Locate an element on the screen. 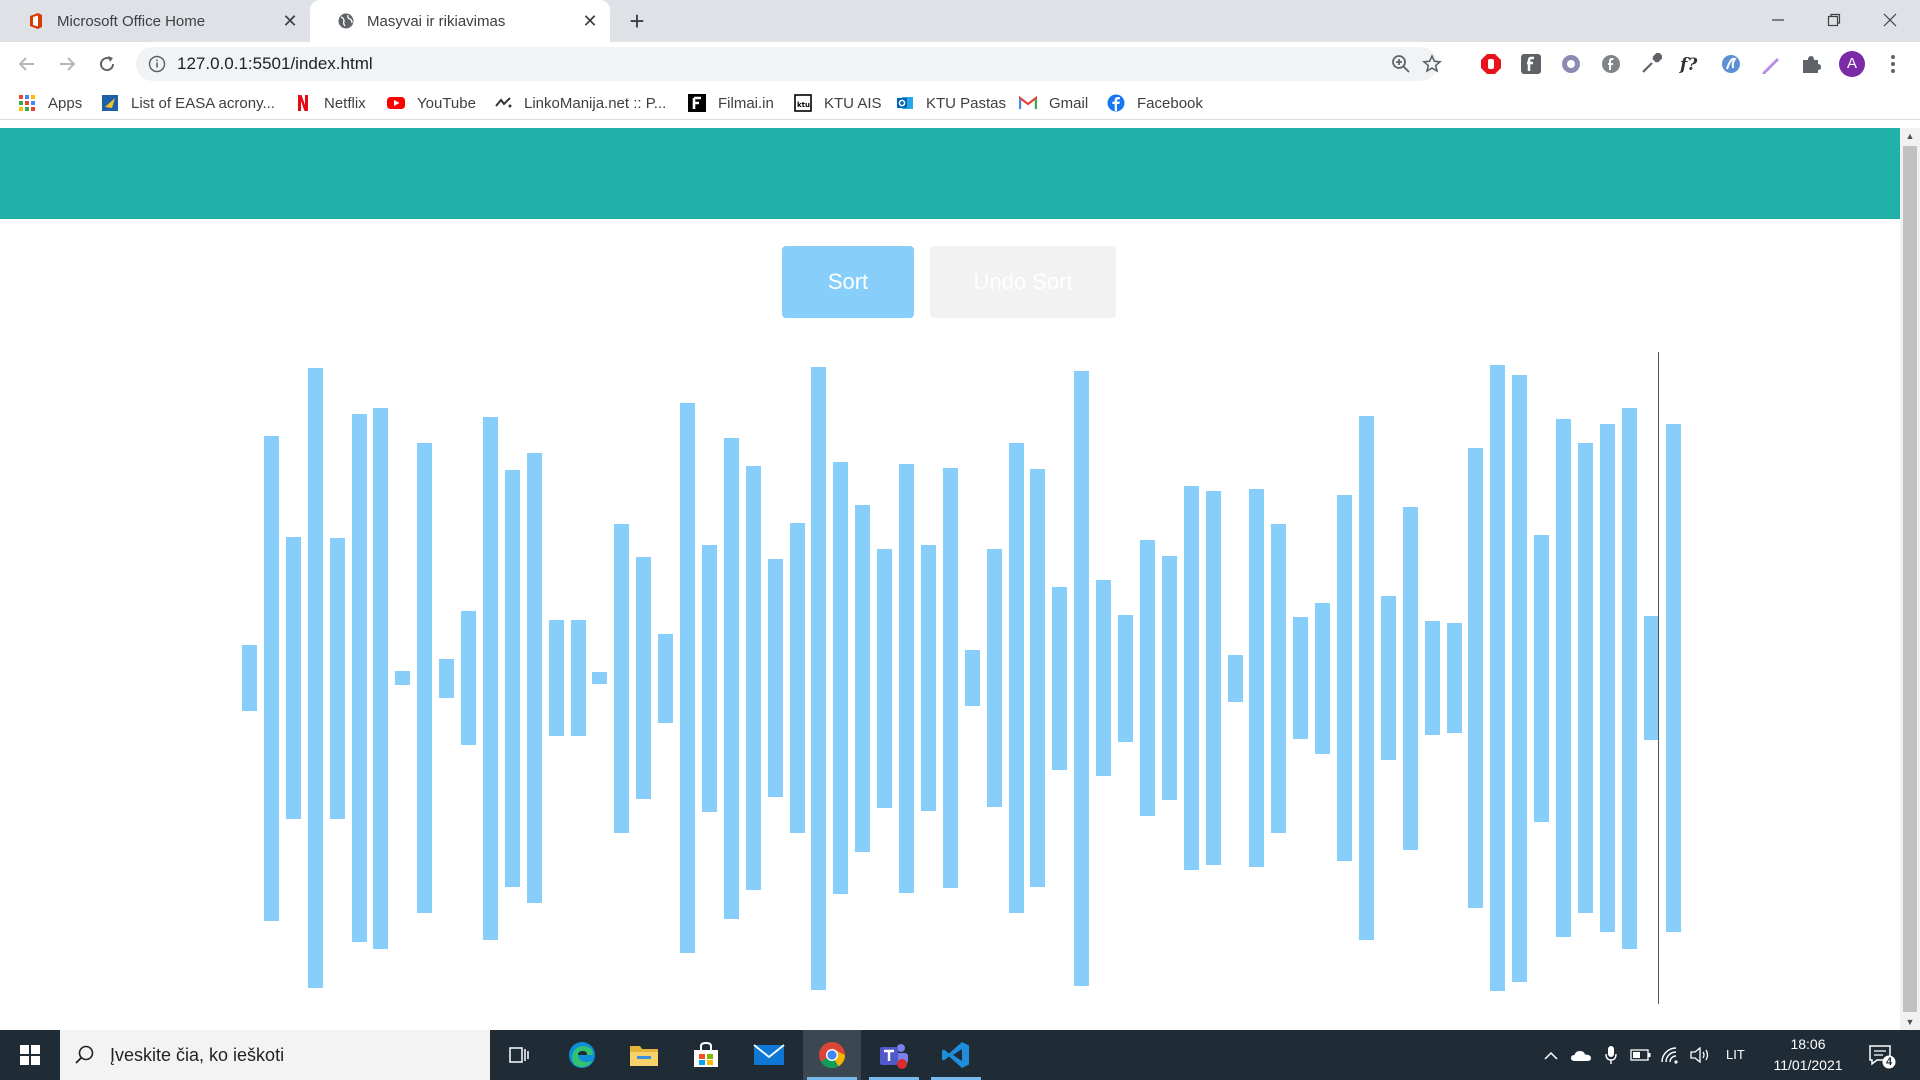 This screenshot has width=1920, height=1080. forward-button is located at coordinates (67, 64).